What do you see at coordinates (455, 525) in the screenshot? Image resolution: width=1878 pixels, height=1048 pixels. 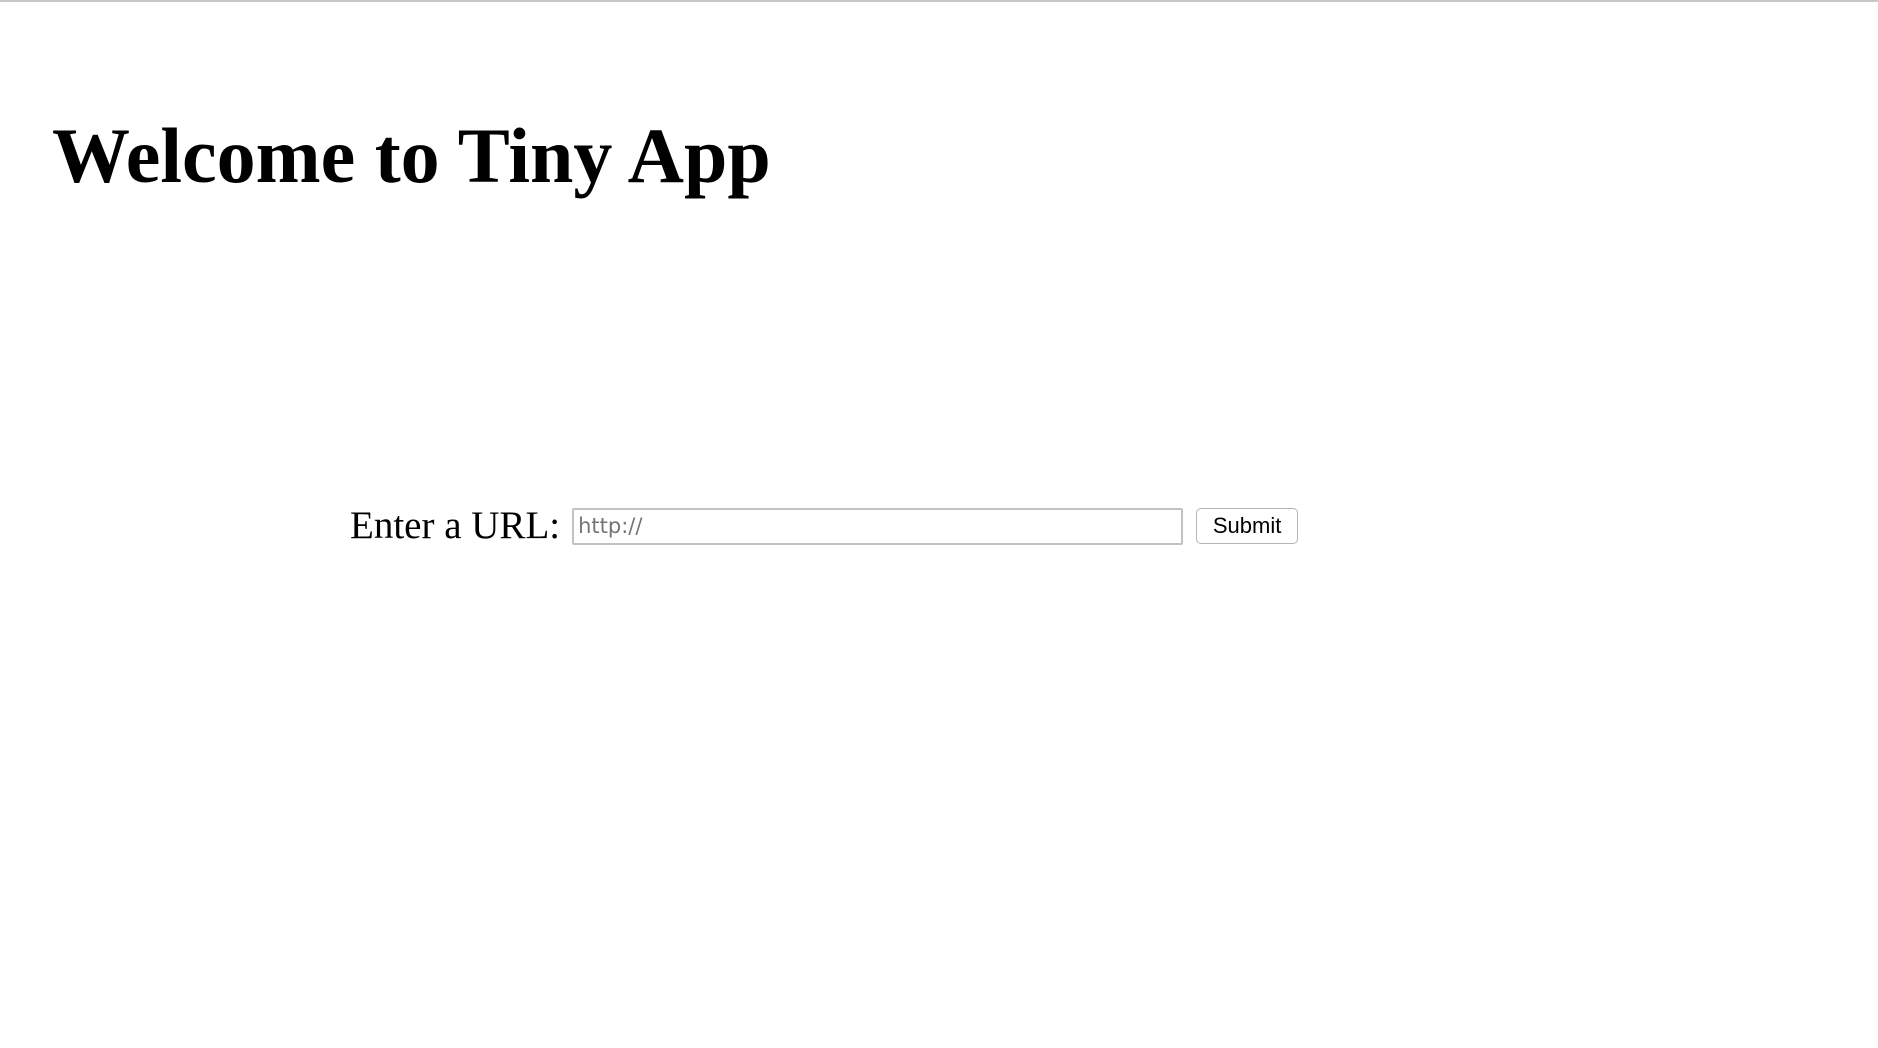 I see `url-label: Enter a URL:` at bounding box center [455, 525].